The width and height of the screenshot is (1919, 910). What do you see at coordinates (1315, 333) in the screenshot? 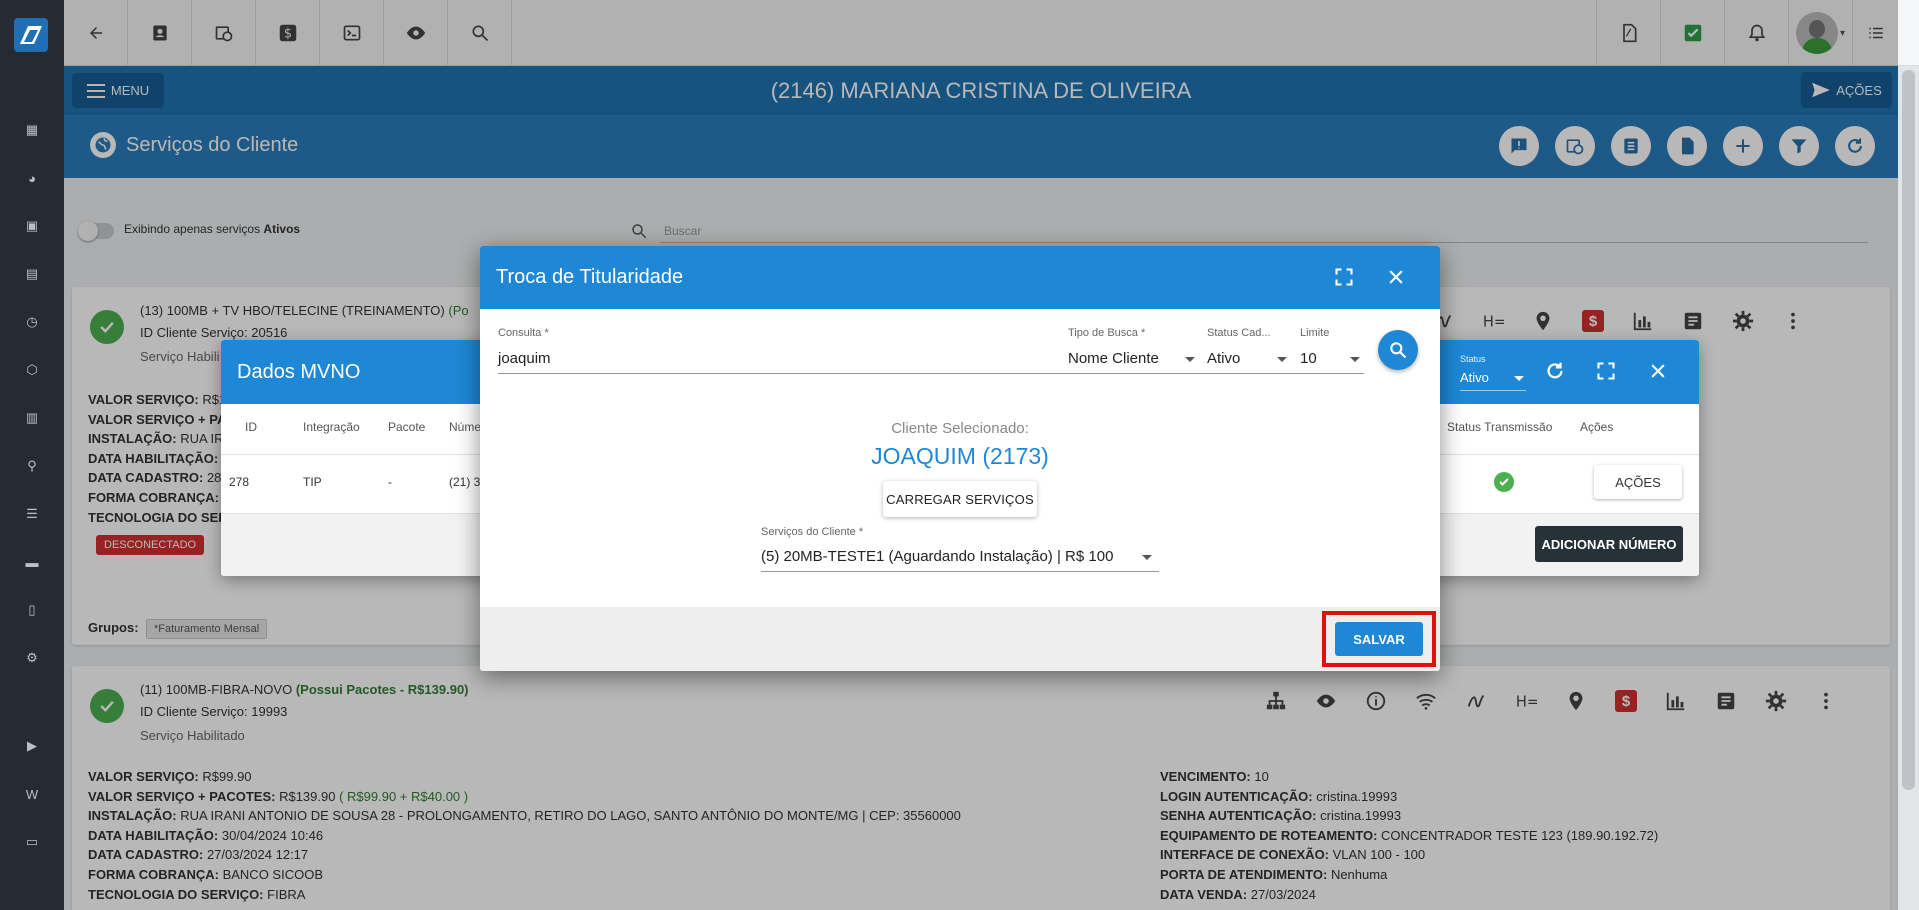
I see `limite-label: Limite` at bounding box center [1315, 333].